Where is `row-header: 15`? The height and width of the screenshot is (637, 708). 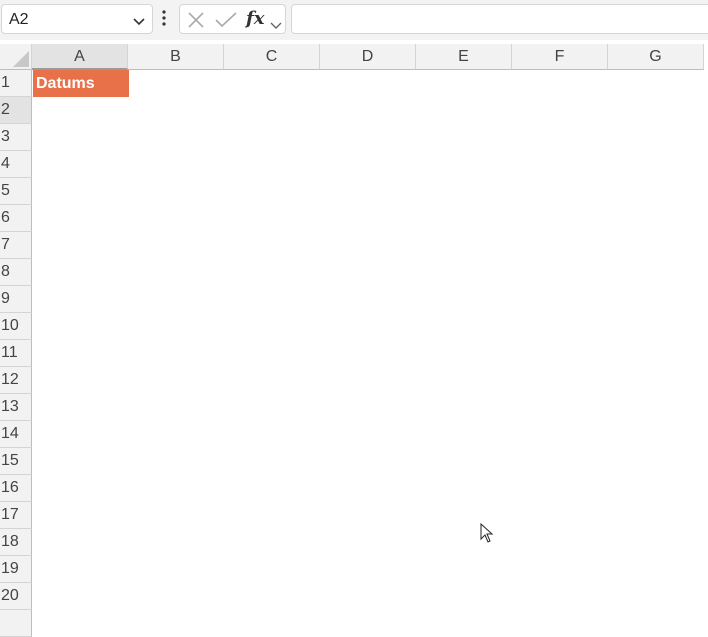
row-header: 15 is located at coordinates (16, 461).